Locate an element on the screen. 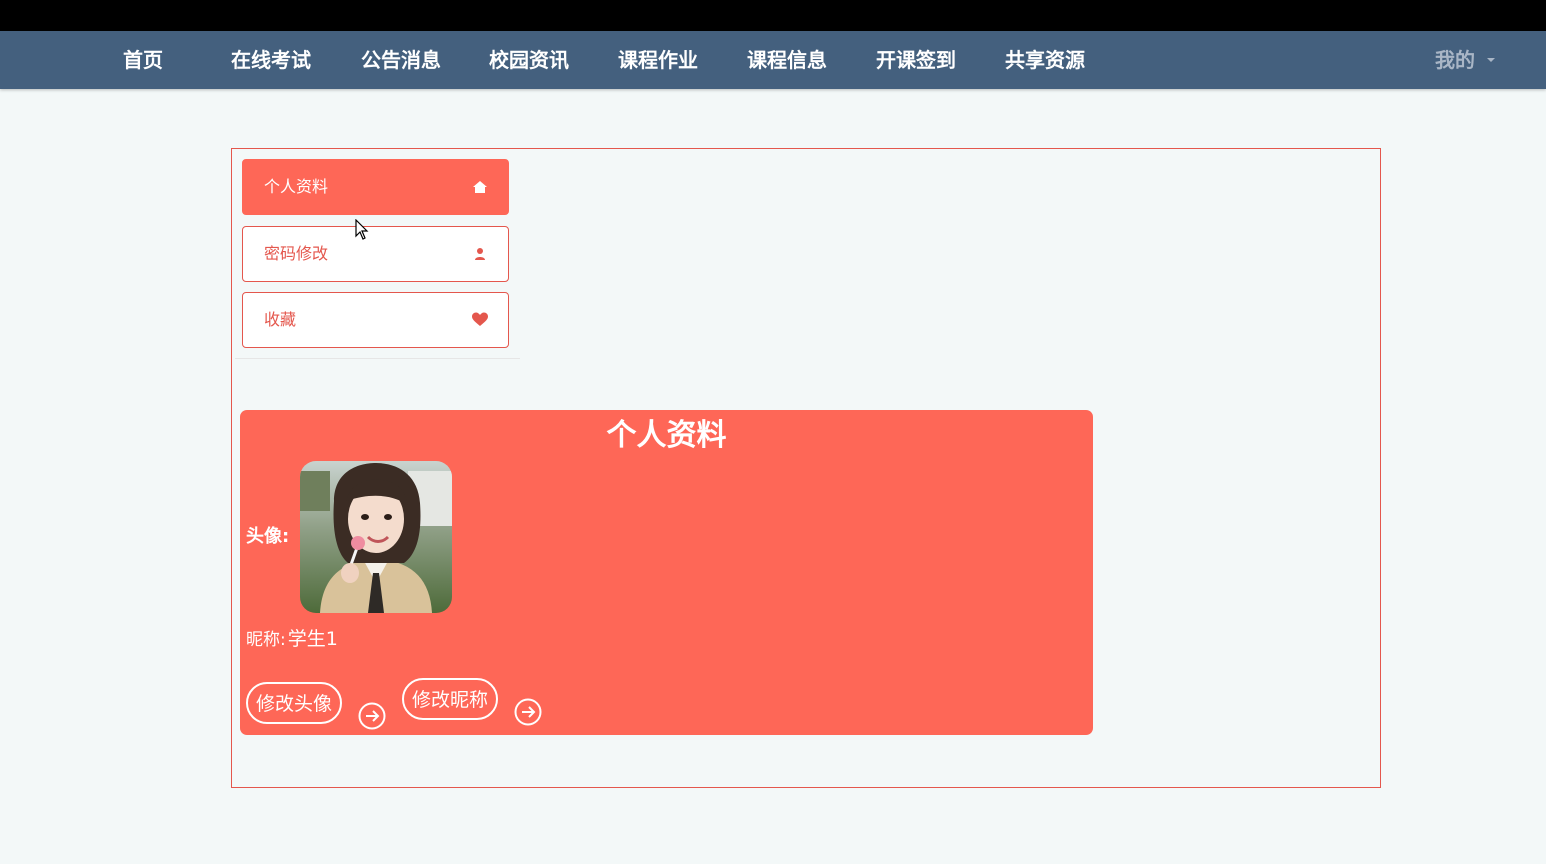 The image size is (1546, 864). nav-item-home: 首页 is located at coordinates (143, 60).